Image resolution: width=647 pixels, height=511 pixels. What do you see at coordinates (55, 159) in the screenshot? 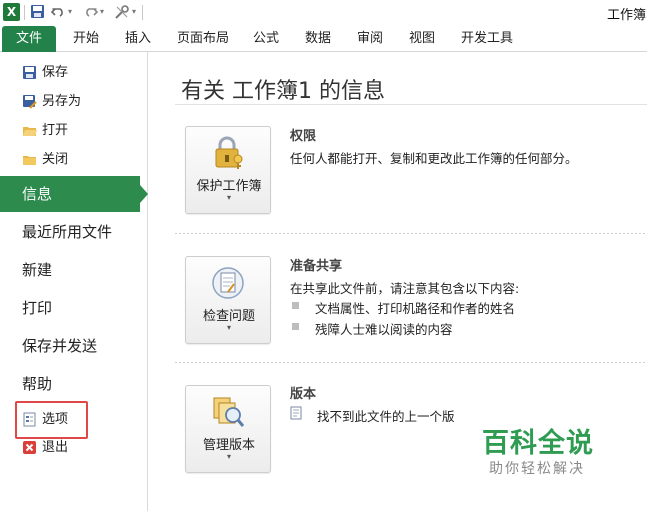
I see `nav-item-label: 关闭` at bounding box center [55, 159].